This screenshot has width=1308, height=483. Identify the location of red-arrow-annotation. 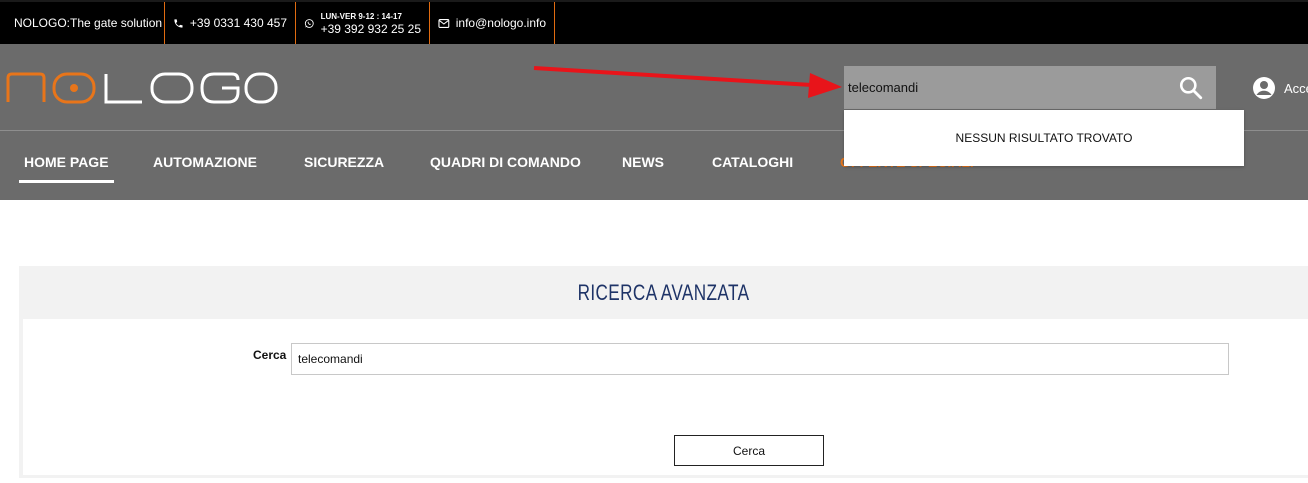
(687, 82).